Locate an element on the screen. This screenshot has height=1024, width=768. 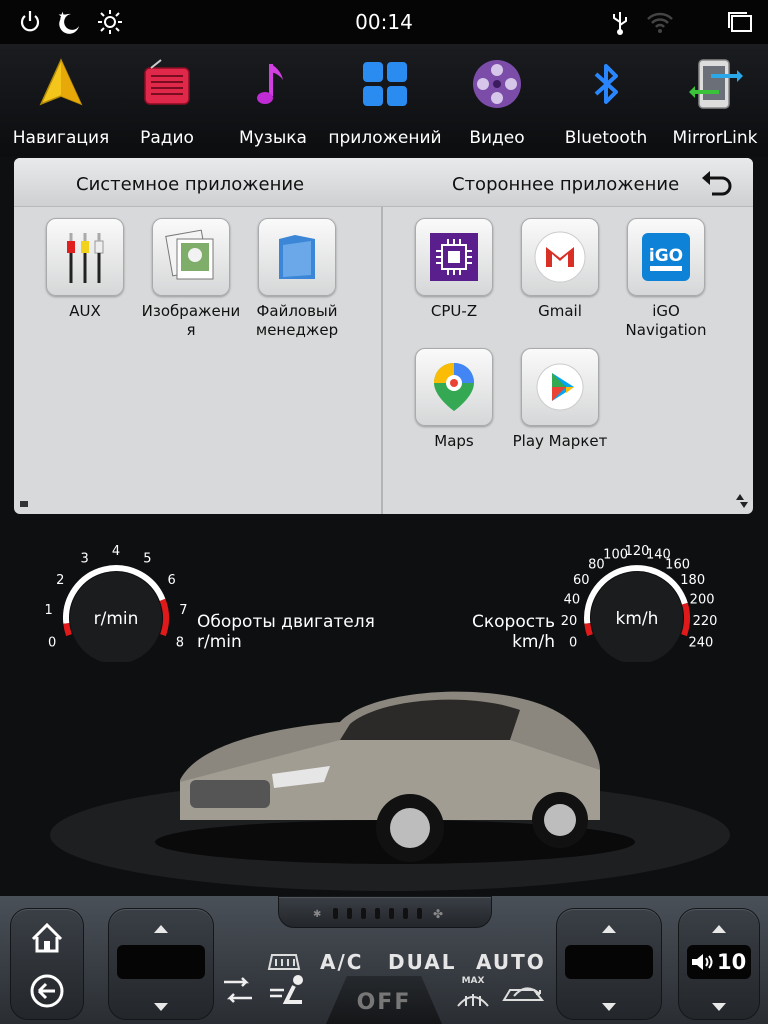
left-temp-down-button is located at coordinates (161, 1007).